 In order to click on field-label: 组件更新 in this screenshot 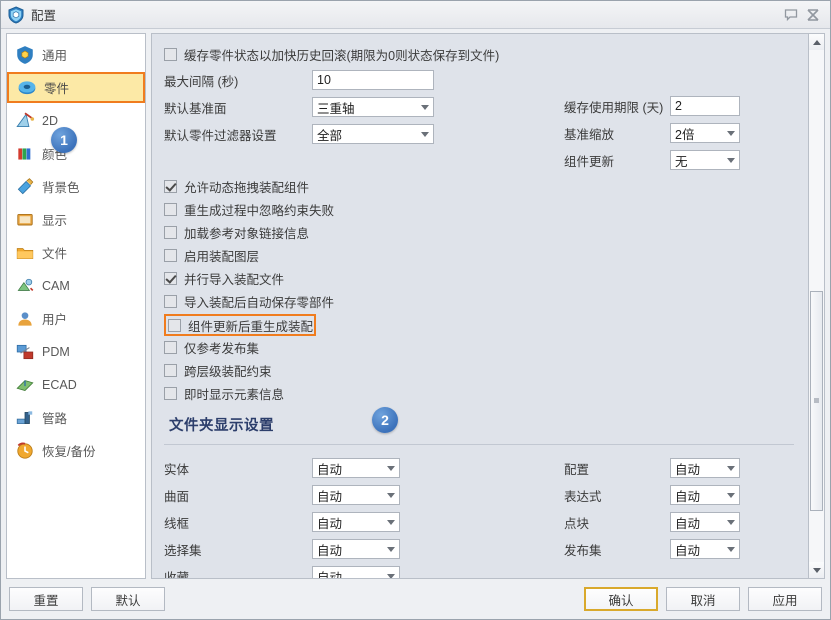, I will do `click(589, 161)`.